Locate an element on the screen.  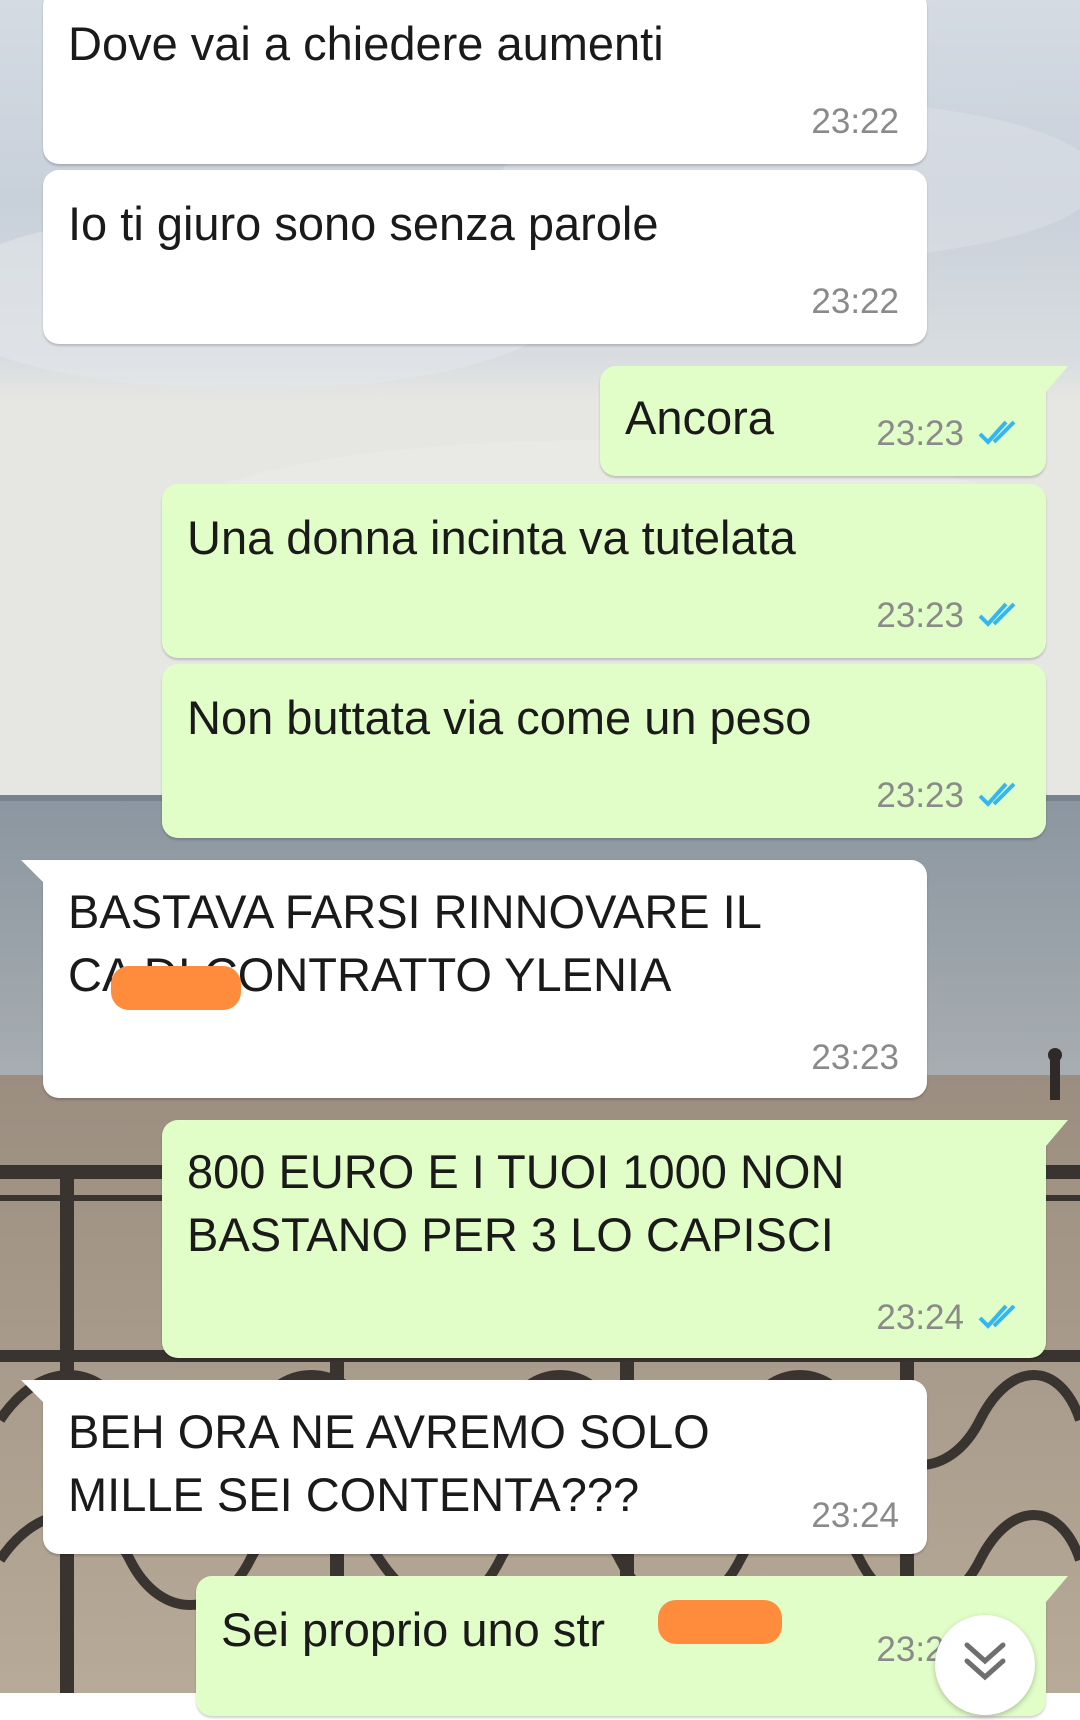
message-text: Una donna incinta va tutelata is located at coordinates (491, 537).